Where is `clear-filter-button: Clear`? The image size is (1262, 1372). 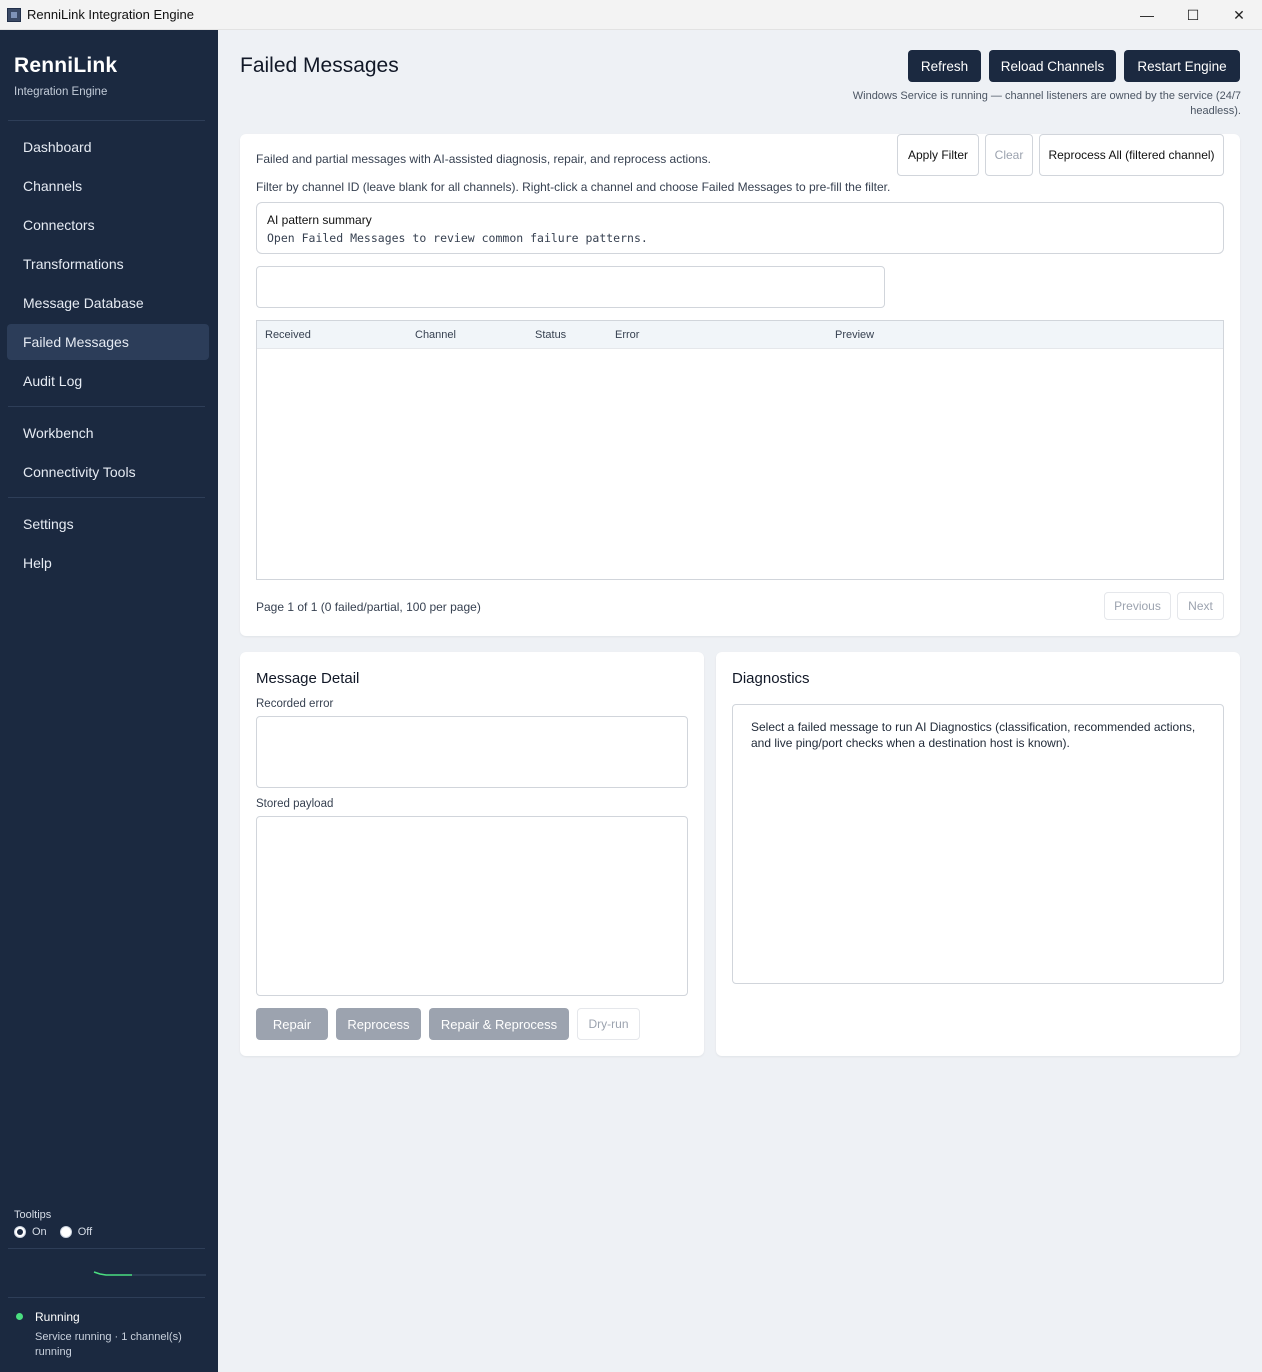 clear-filter-button: Clear is located at coordinates (1009, 155).